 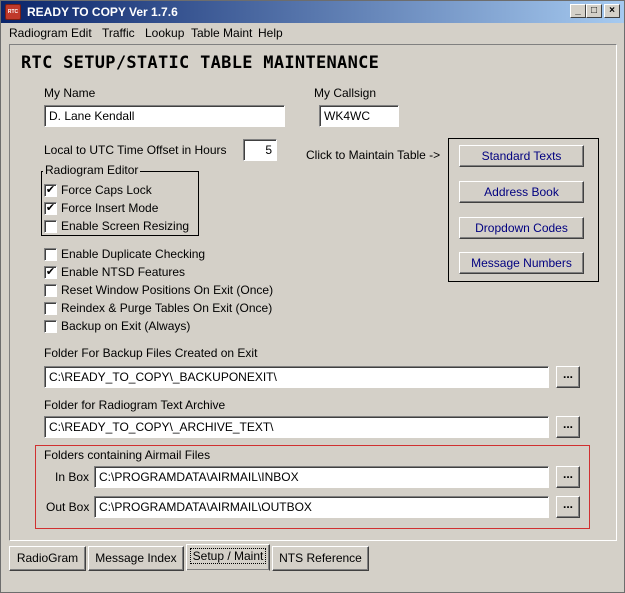 I want to click on maintain-table-label: Click to Maintain Table ->, so click(x=373, y=155).